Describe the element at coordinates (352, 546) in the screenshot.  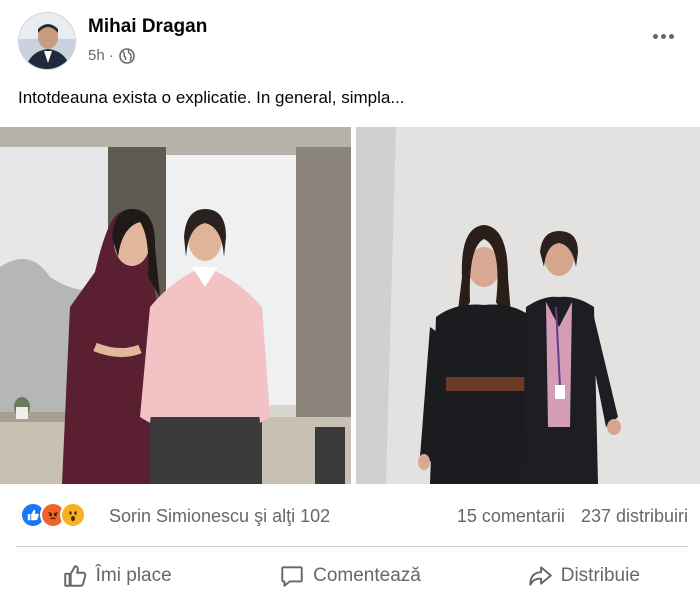
I see `divider` at that location.